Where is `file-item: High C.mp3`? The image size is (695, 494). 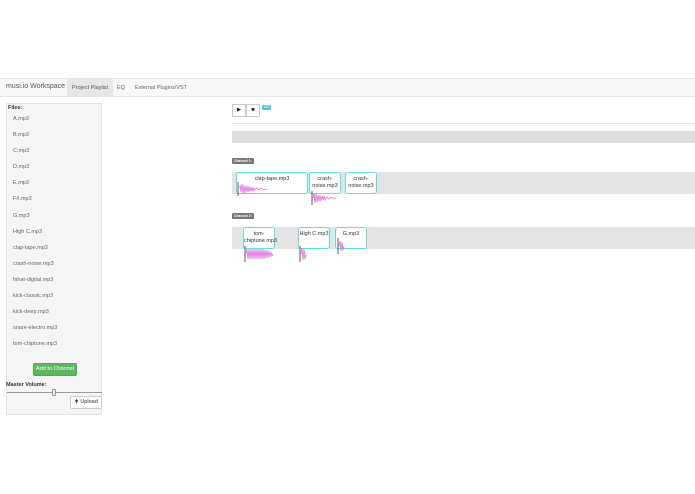 file-item: High C.mp3 is located at coordinates (35, 237).